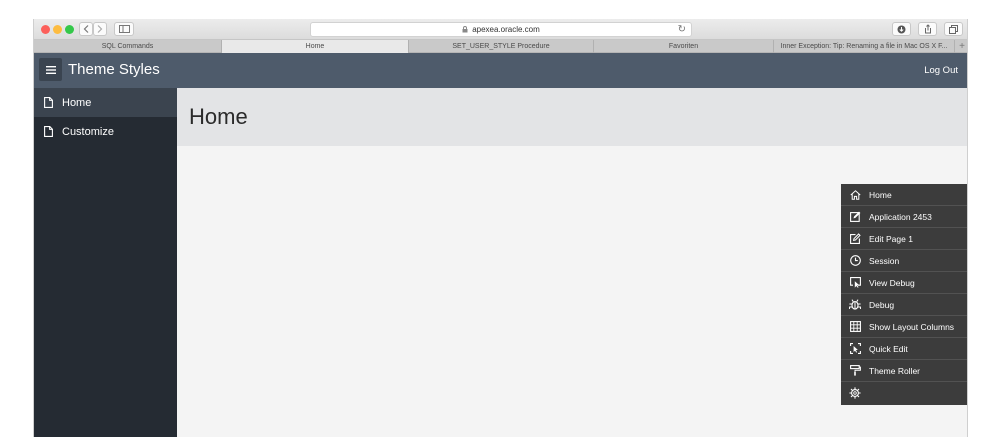  I want to click on browser-toolbar: apexea.oracle.com ↻, so click(500, 29).